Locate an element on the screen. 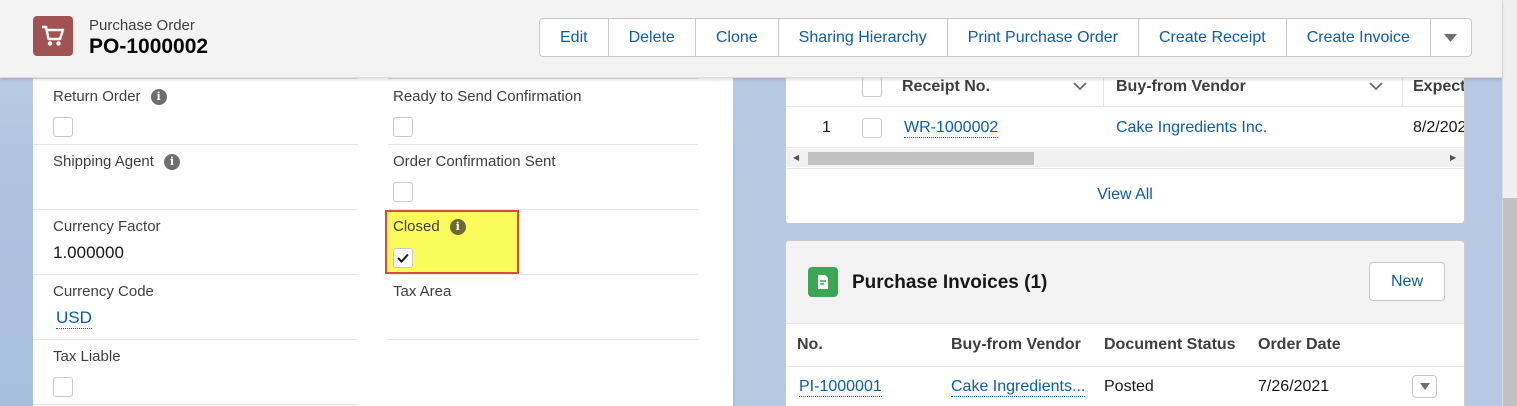 The height and width of the screenshot is (406, 1517). scroll-right-icon: ▶ is located at coordinates (1453, 157).